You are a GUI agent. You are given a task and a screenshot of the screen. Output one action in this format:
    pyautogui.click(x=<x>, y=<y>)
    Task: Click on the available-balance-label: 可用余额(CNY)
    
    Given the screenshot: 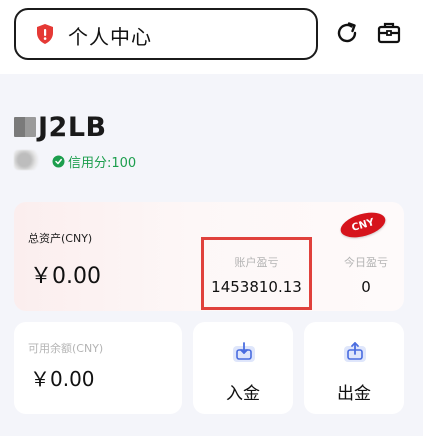 What is the action you would take?
    pyautogui.click(x=66, y=348)
    